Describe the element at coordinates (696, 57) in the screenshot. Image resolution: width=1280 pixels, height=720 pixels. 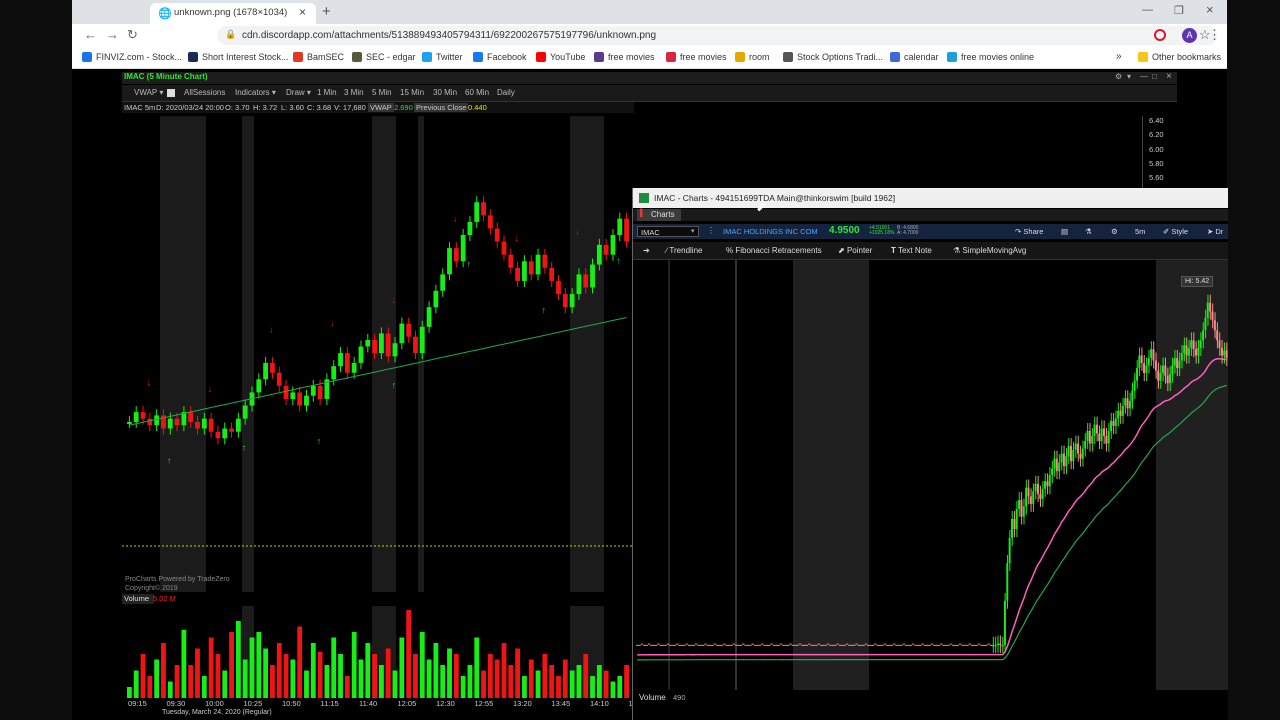
I see `bookmark-free-movies-2: free movies` at that location.